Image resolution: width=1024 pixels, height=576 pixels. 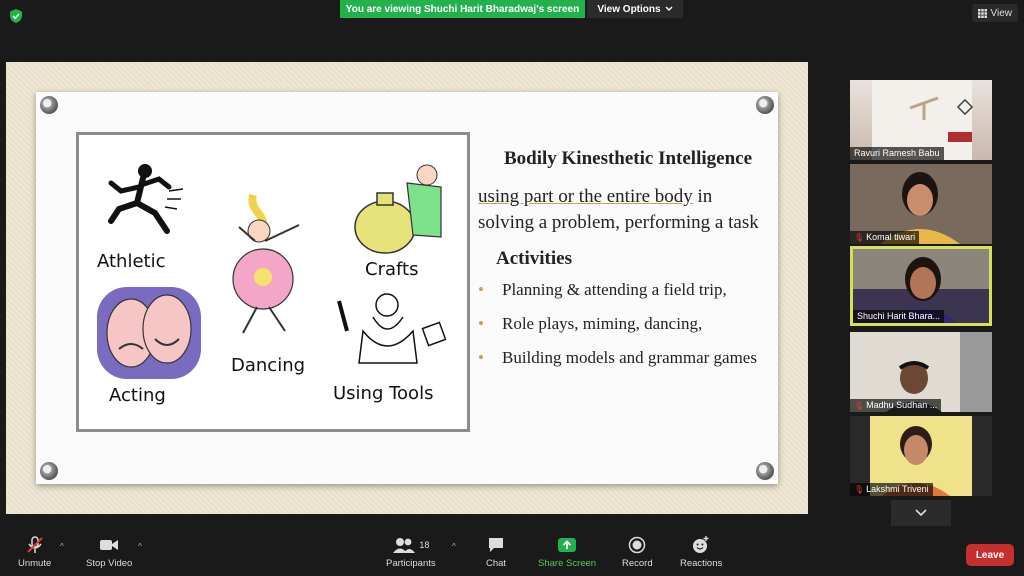 I want to click on record-label: Record, so click(x=637, y=563).